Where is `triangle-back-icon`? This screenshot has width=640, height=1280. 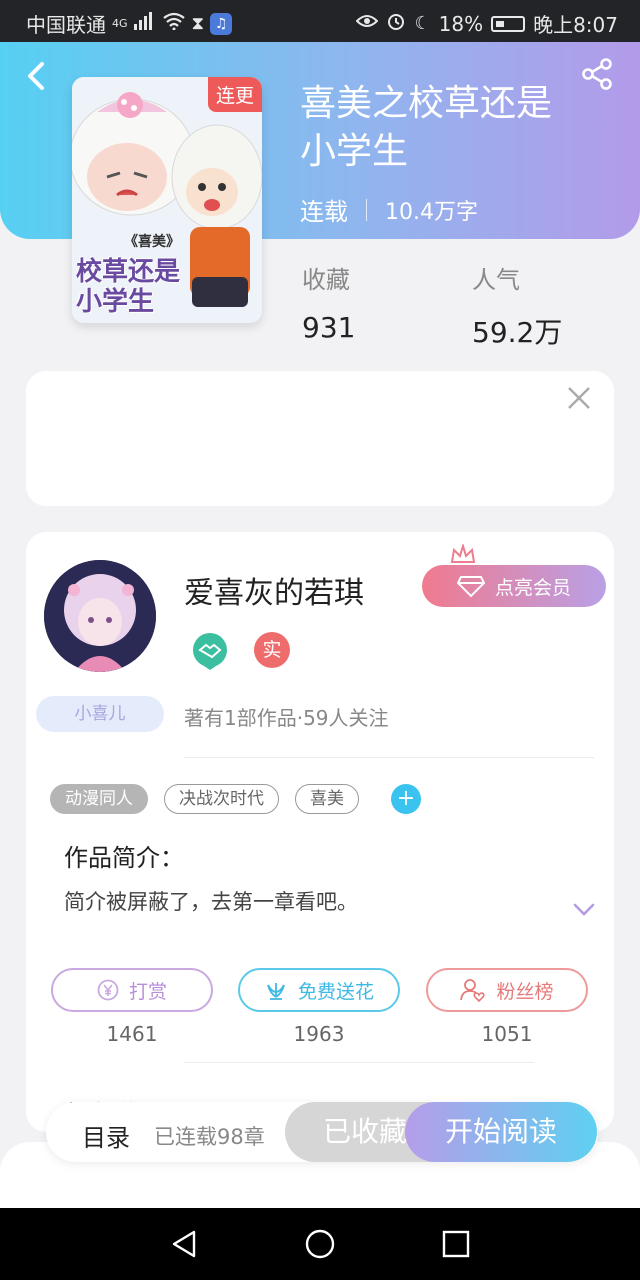 triangle-back-icon is located at coordinates (184, 1244).